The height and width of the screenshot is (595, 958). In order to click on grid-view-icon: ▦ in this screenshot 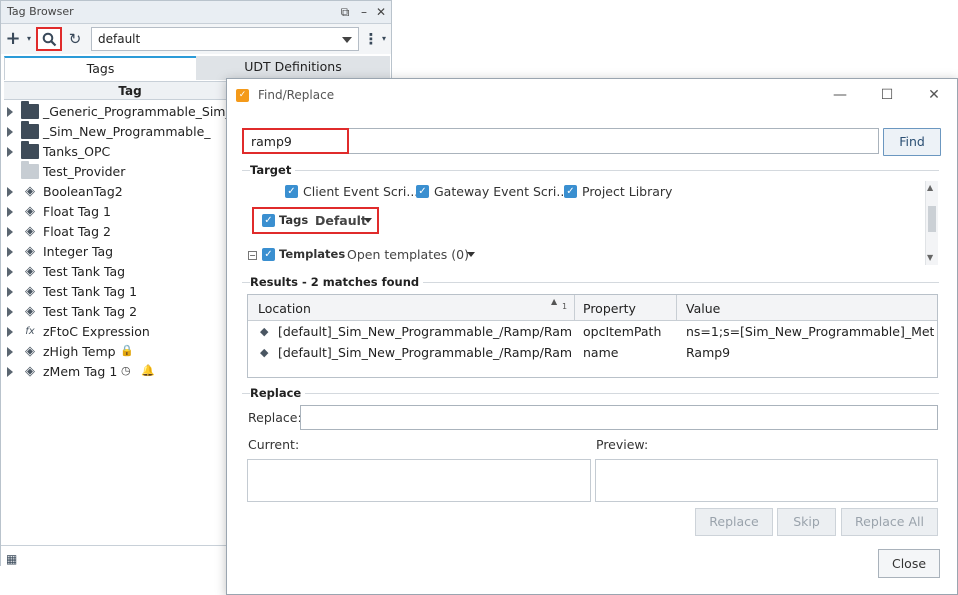, I will do `click(11, 559)`.